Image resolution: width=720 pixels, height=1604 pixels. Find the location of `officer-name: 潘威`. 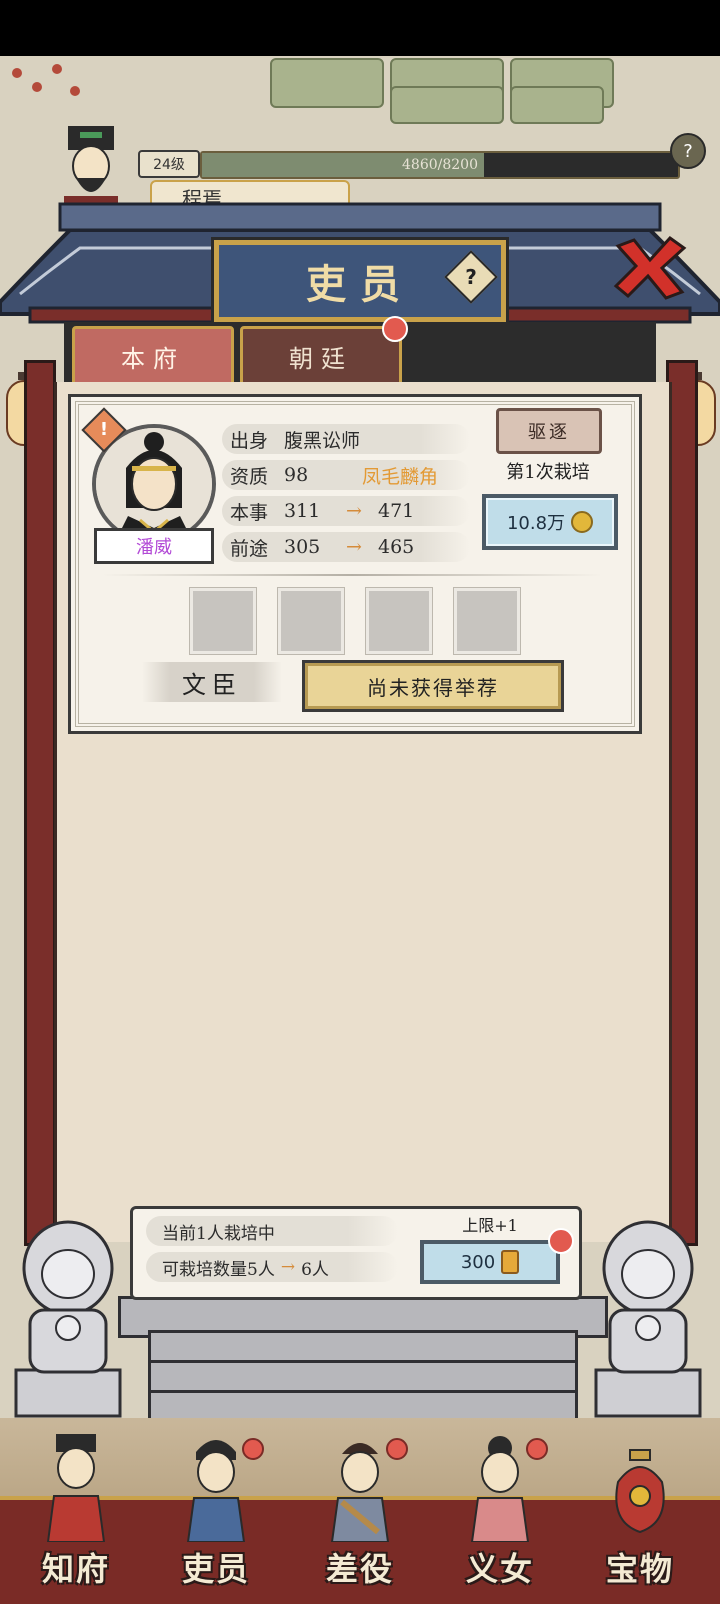

officer-name: 潘威 is located at coordinates (154, 546).